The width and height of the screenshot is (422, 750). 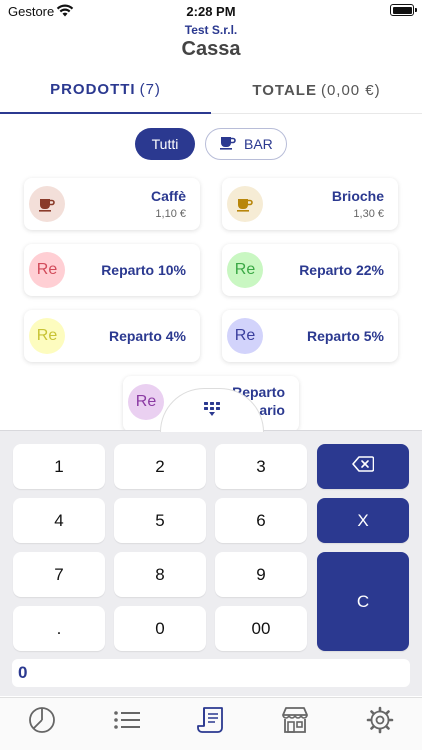 What do you see at coordinates (211, 49) in the screenshot?
I see `page-title: Cassa` at bounding box center [211, 49].